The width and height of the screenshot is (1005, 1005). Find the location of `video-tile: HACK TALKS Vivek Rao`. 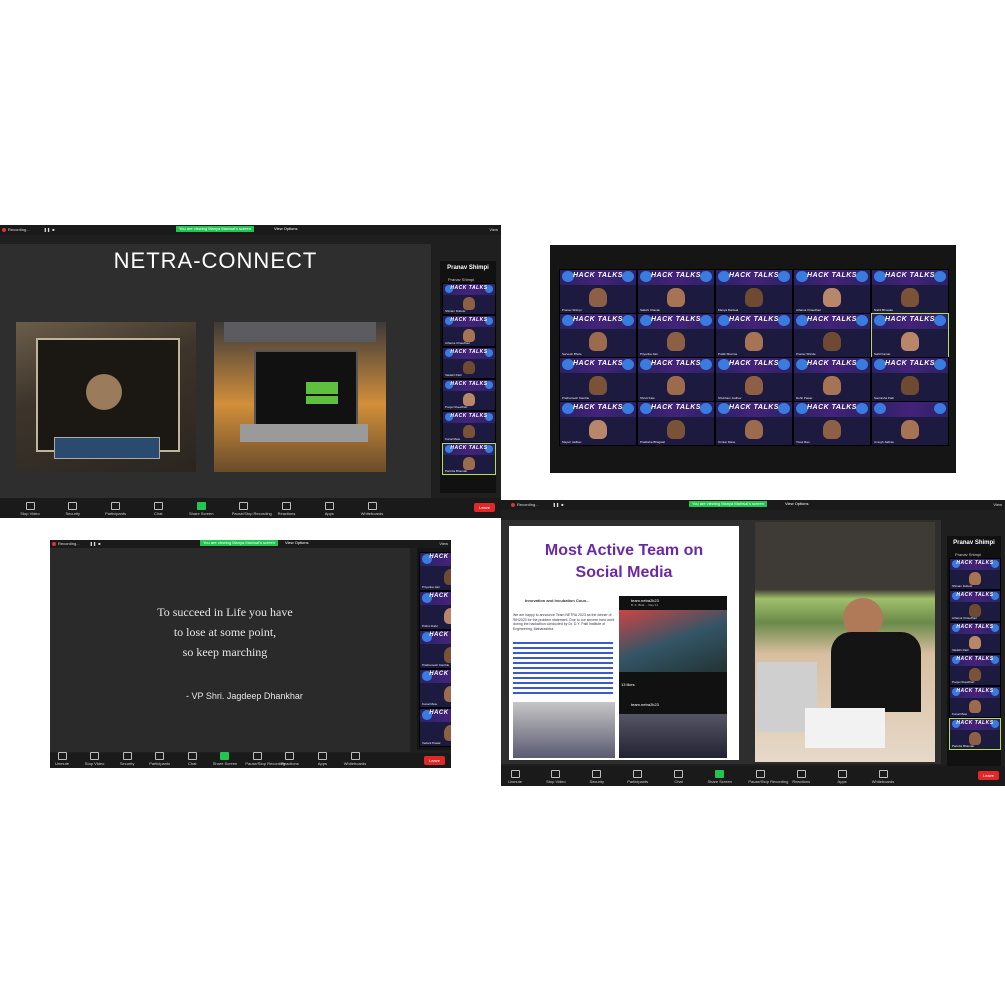

video-tile: HACK TALKS Vivek Rao is located at coordinates (832, 423).